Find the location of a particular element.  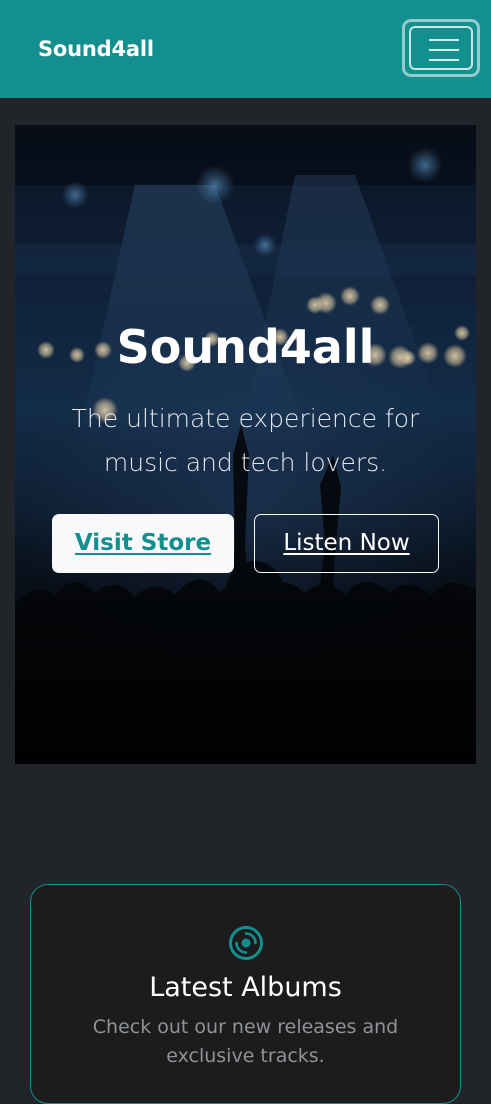

brand-logo: Sound4all is located at coordinates (96, 49).